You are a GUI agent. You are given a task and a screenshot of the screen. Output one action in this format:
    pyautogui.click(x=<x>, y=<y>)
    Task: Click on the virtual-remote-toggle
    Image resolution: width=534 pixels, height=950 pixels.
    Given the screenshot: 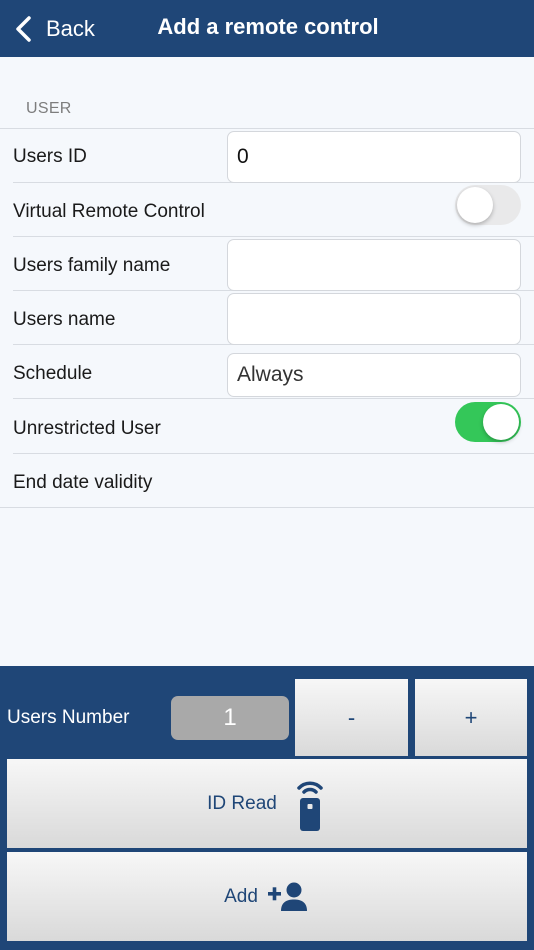 What is the action you would take?
    pyautogui.click(x=488, y=205)
    